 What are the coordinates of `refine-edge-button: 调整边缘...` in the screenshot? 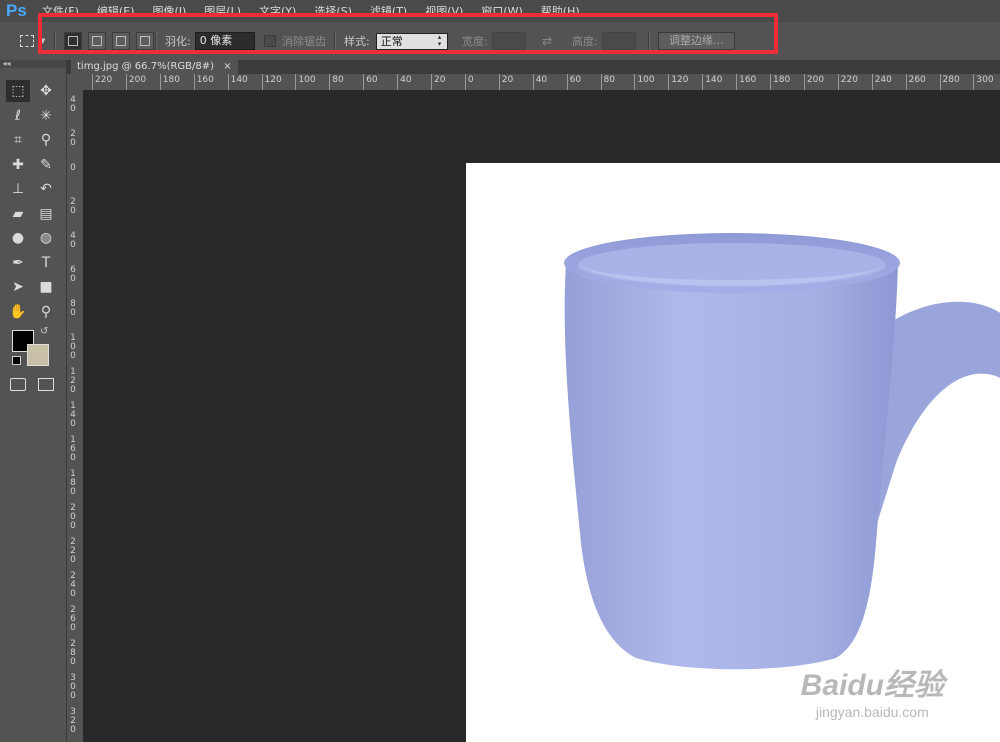 It's located at (696, 41).